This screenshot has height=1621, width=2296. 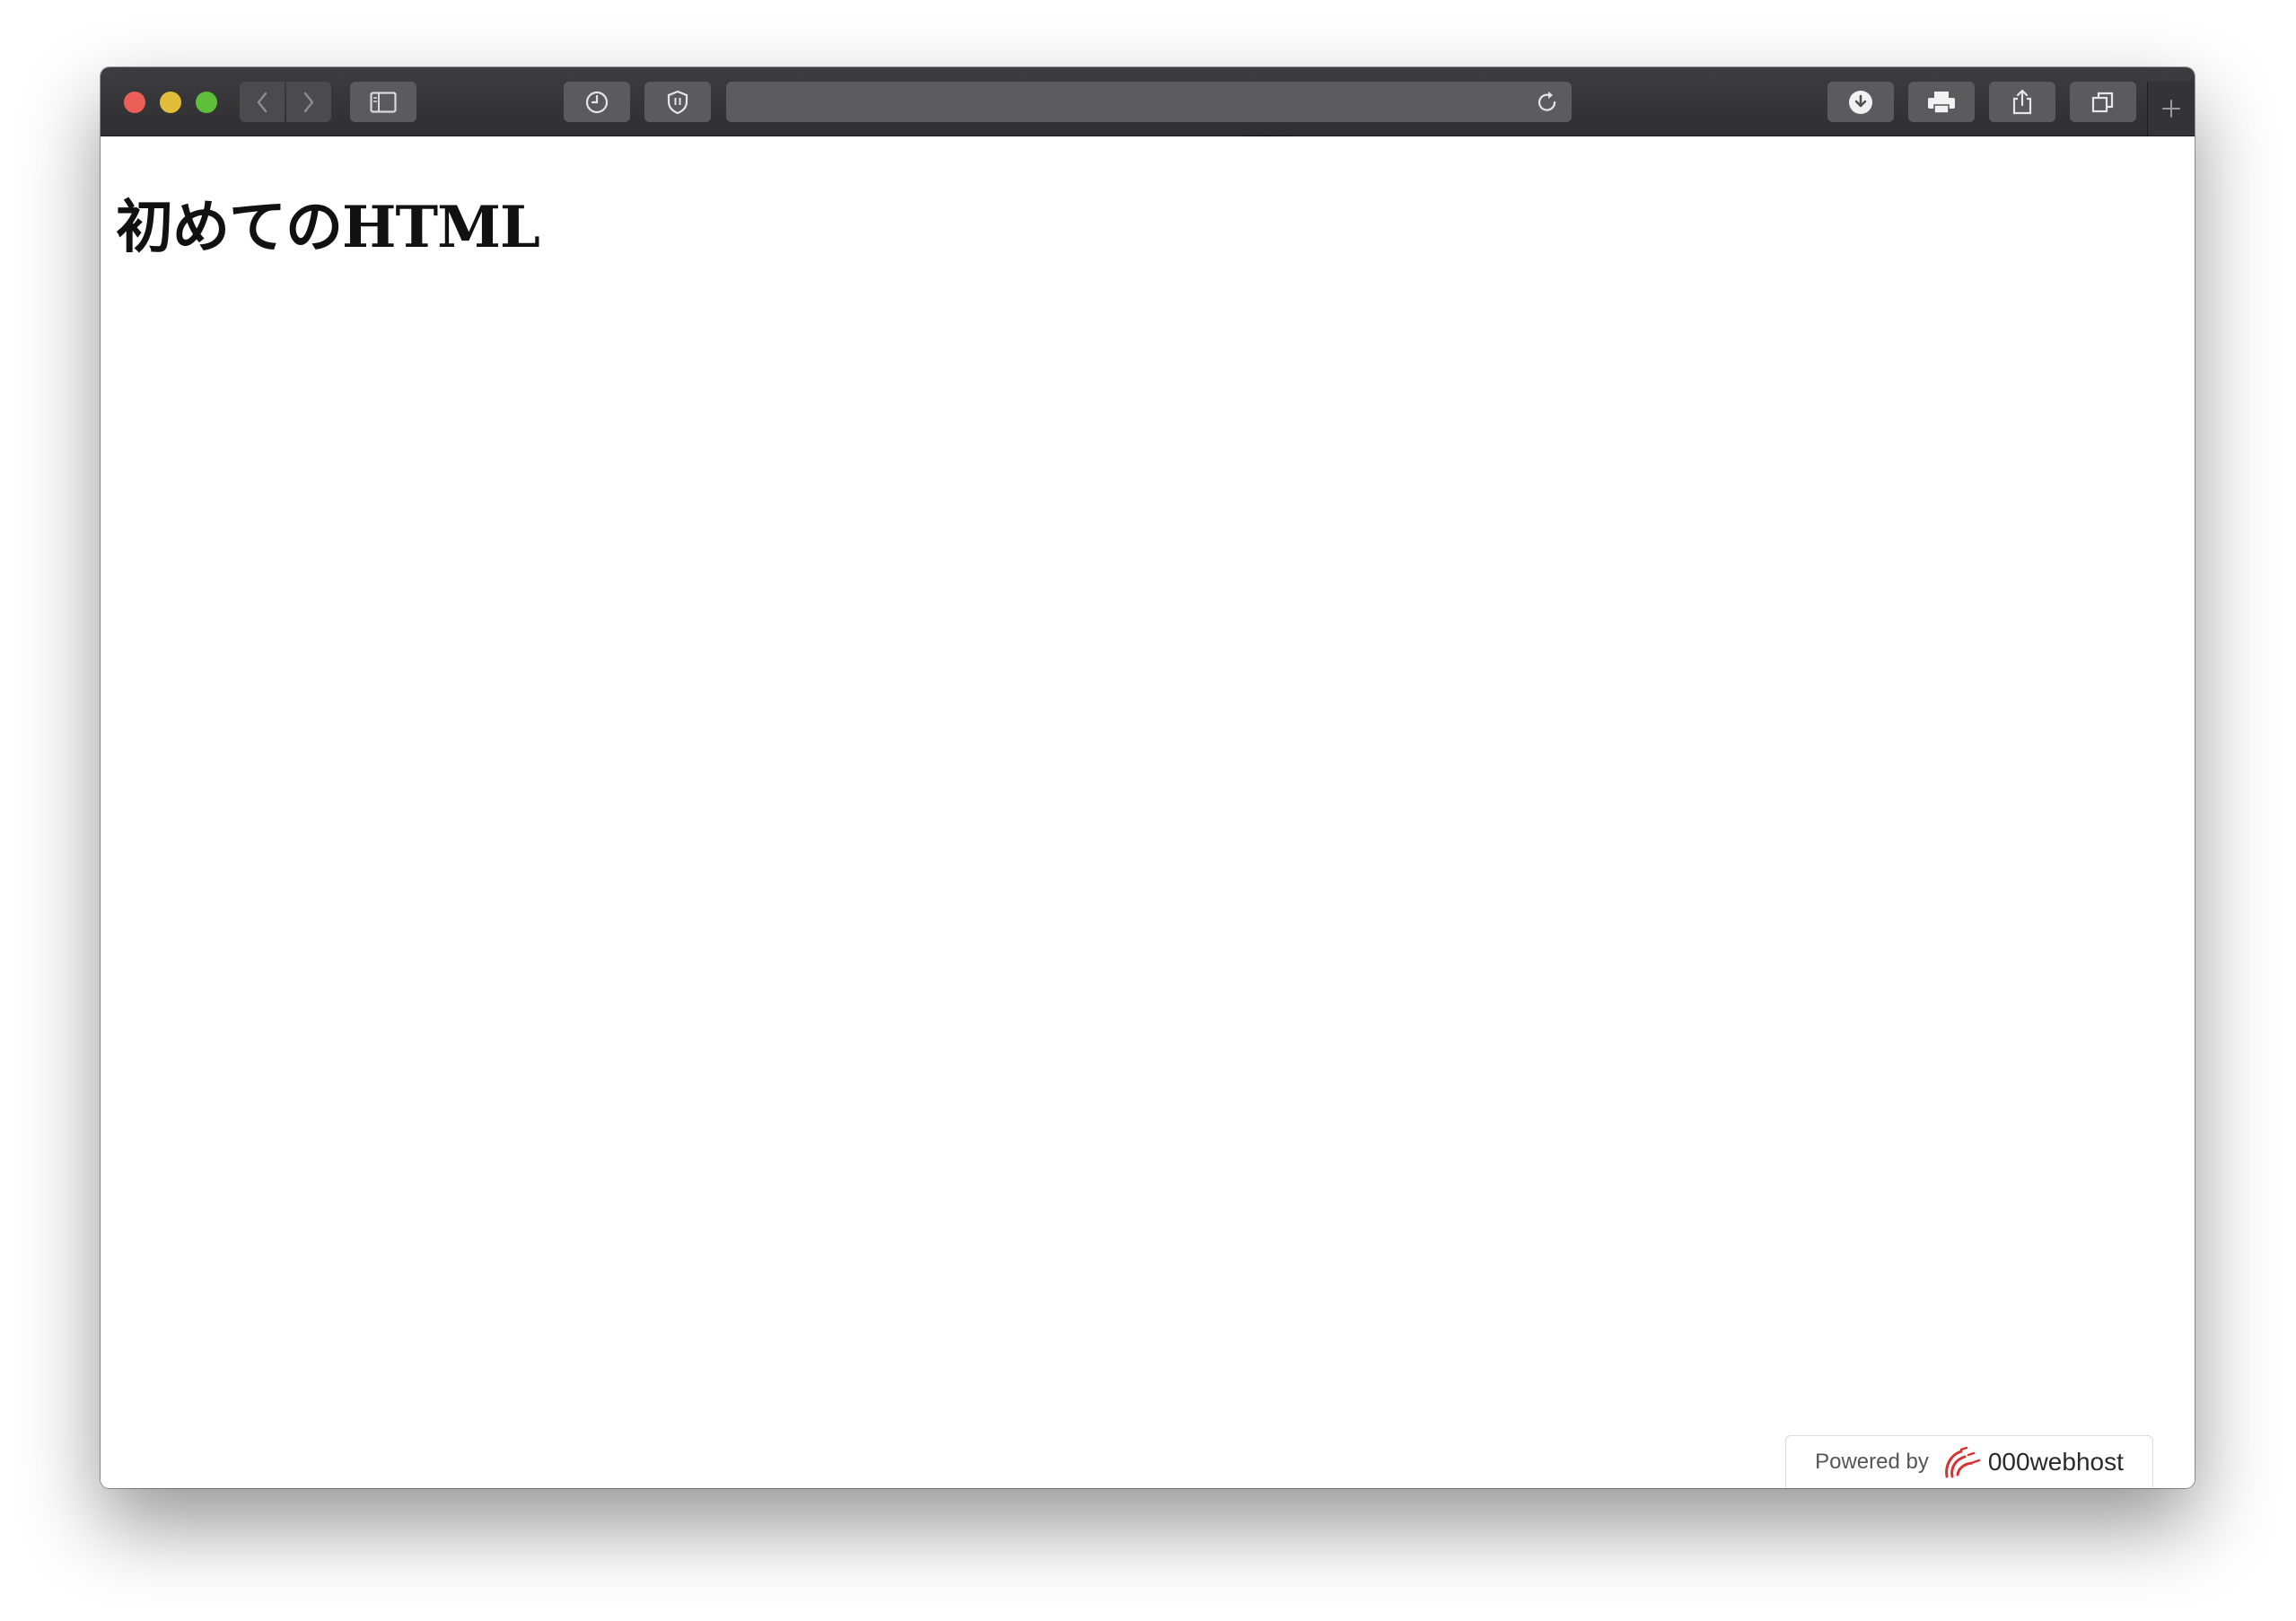 I want to click on sidebar-button, so click(x=383, y=102).